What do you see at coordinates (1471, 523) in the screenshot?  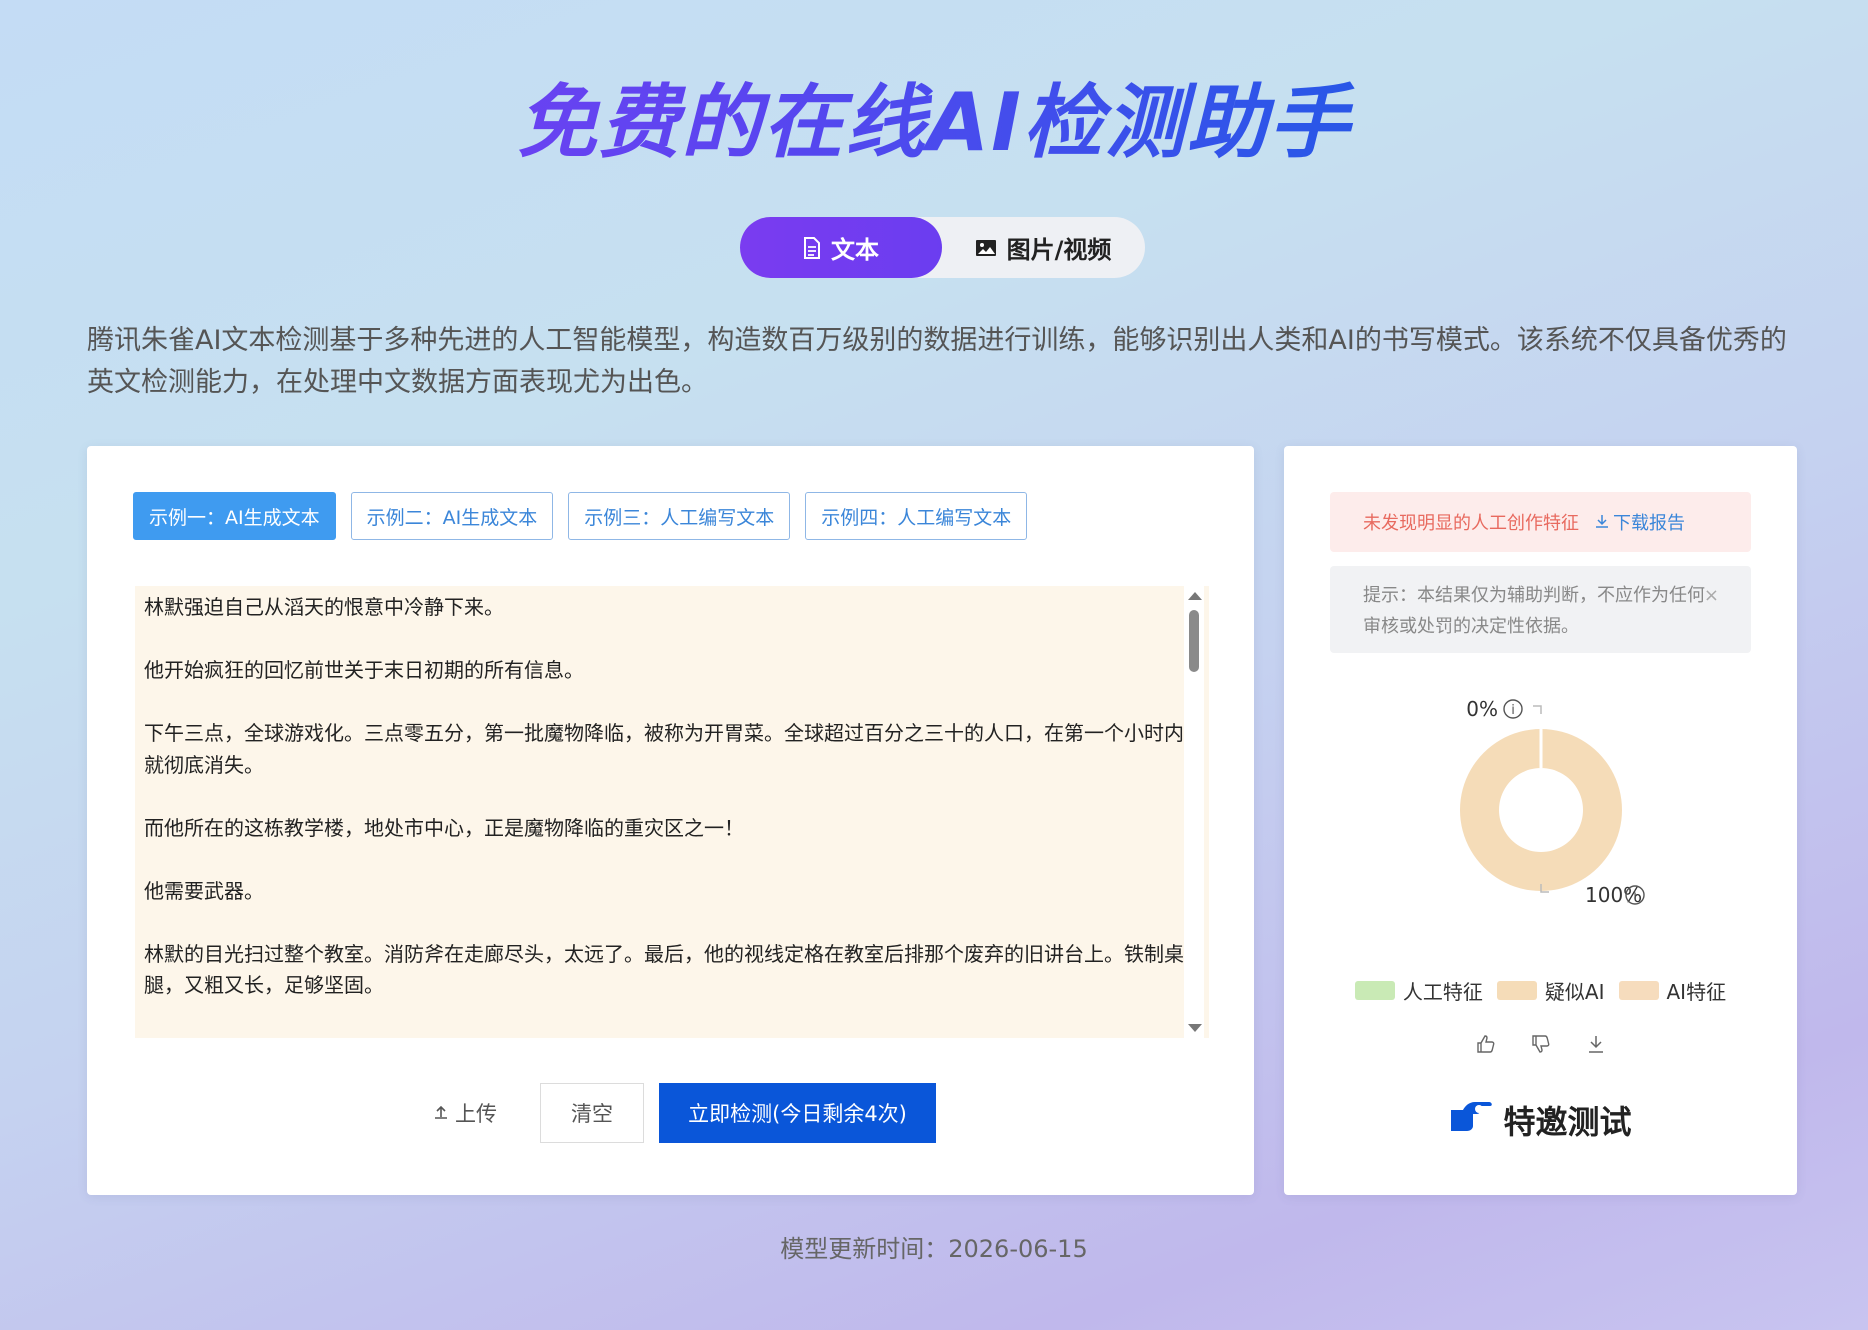 I see `result-message: 未发现明显的人工创作特征` at bounding box center [1471, 523].